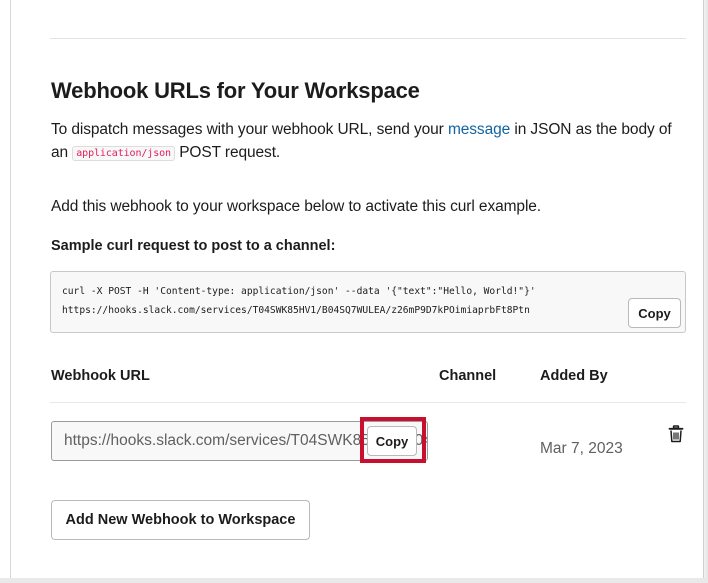 The image size is (708, 583). I want to click on added-date: Mar 7, 2023, so click(581, 448).